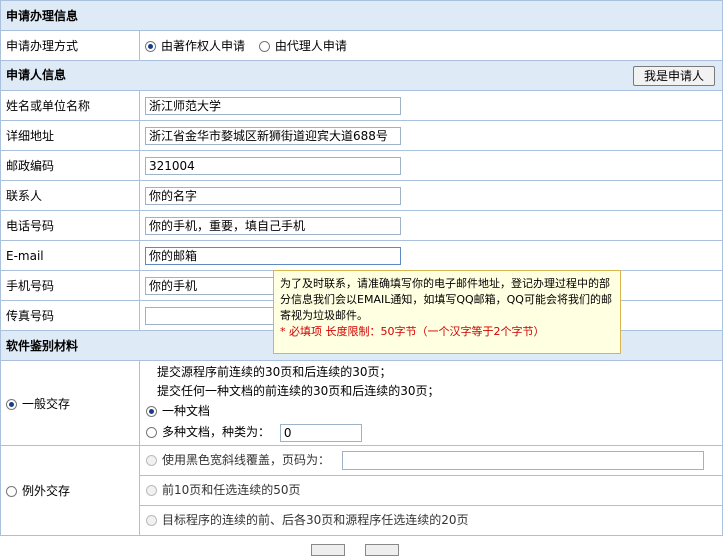 This screenshot has height=556, width=724. What do you see at coordinates (46, 491) in the screenshot?
I see `exception-deposit-label: 例外交存` at bounding box center [46, 491].